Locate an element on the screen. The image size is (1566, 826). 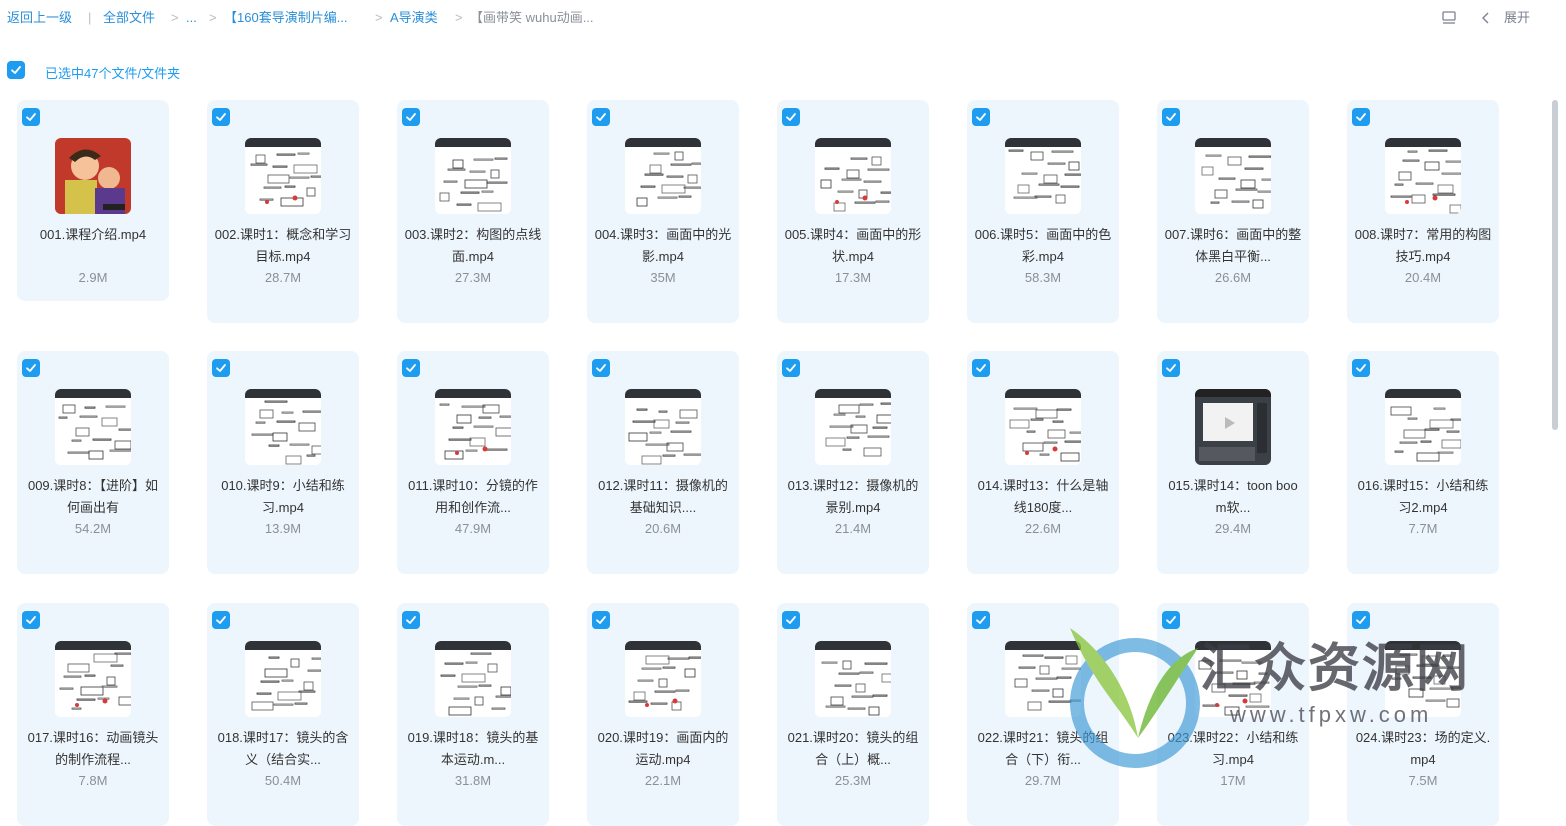
file-card: 017.课时16：动画镜头的制作流程... 7.8M is located at coordinates (93, 714).